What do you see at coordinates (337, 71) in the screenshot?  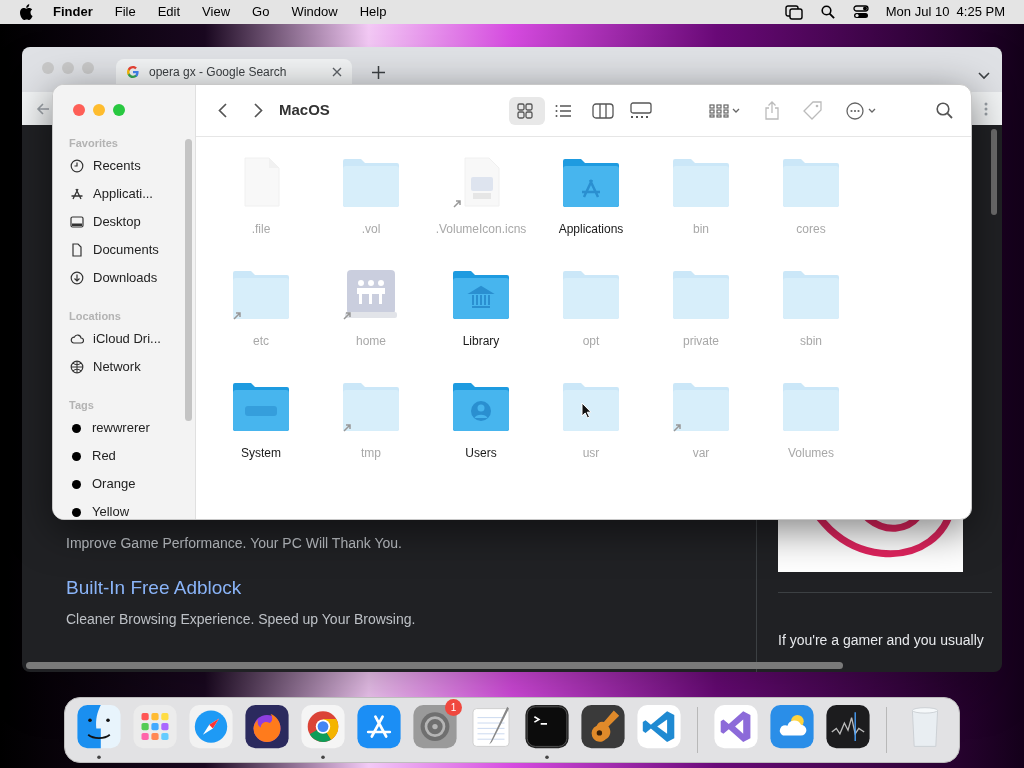 I see `close-icon` at bounding box center [337, 71].